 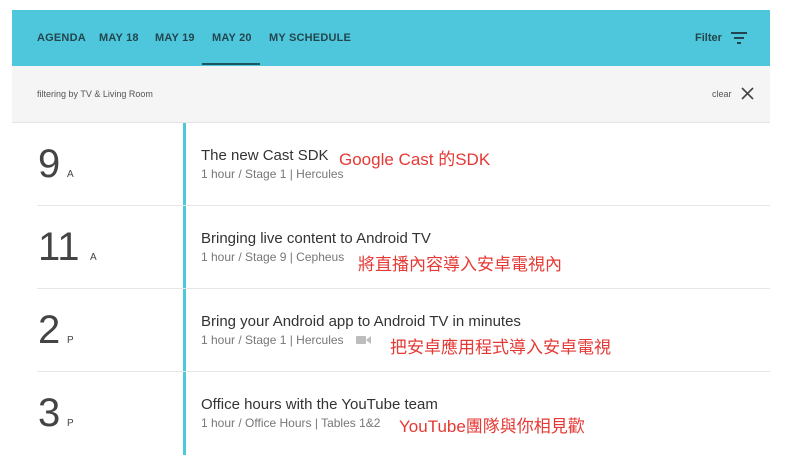 What do you see at coordinates (61, 38) in the screenshot?
I see `tab-agenda: AGENDA` at bounding box center [61, 38].